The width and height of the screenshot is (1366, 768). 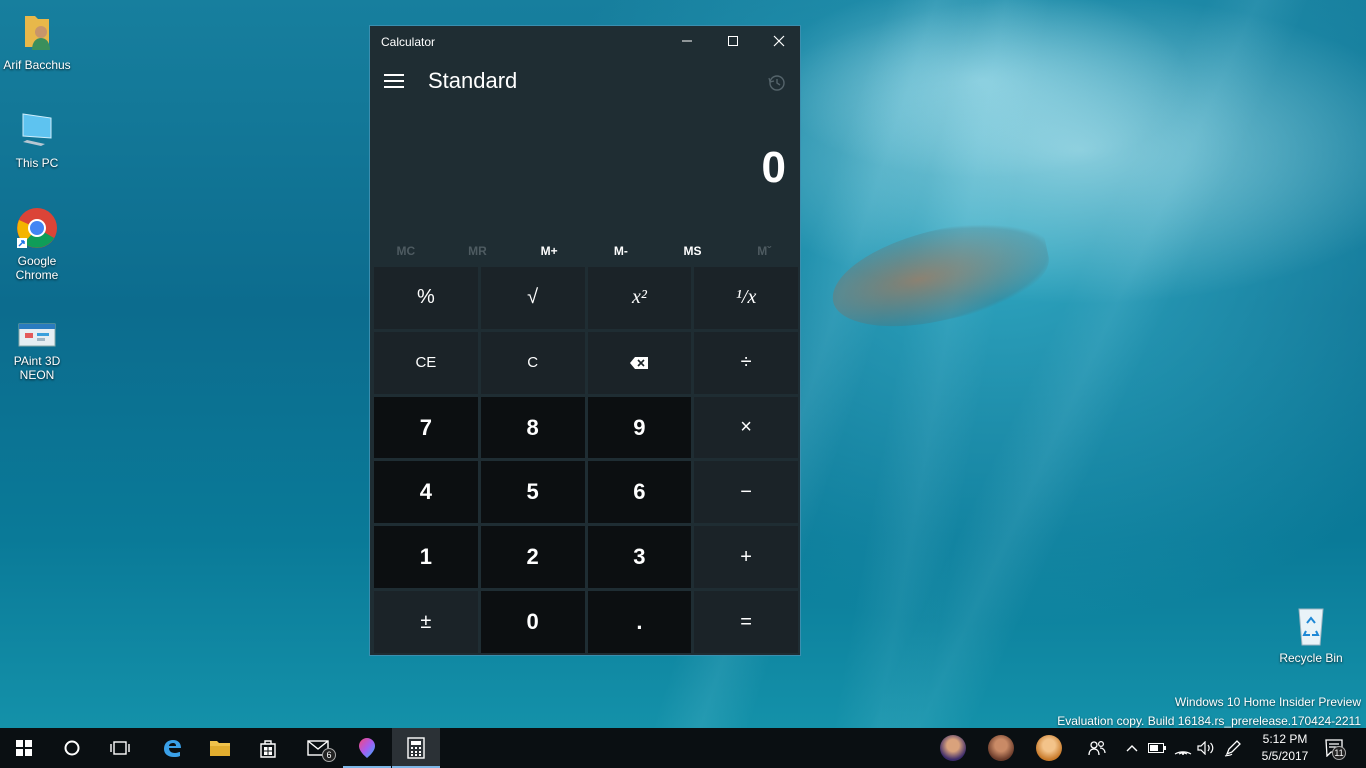 I want to click on equals-button: =, so click(x=746, y=622).